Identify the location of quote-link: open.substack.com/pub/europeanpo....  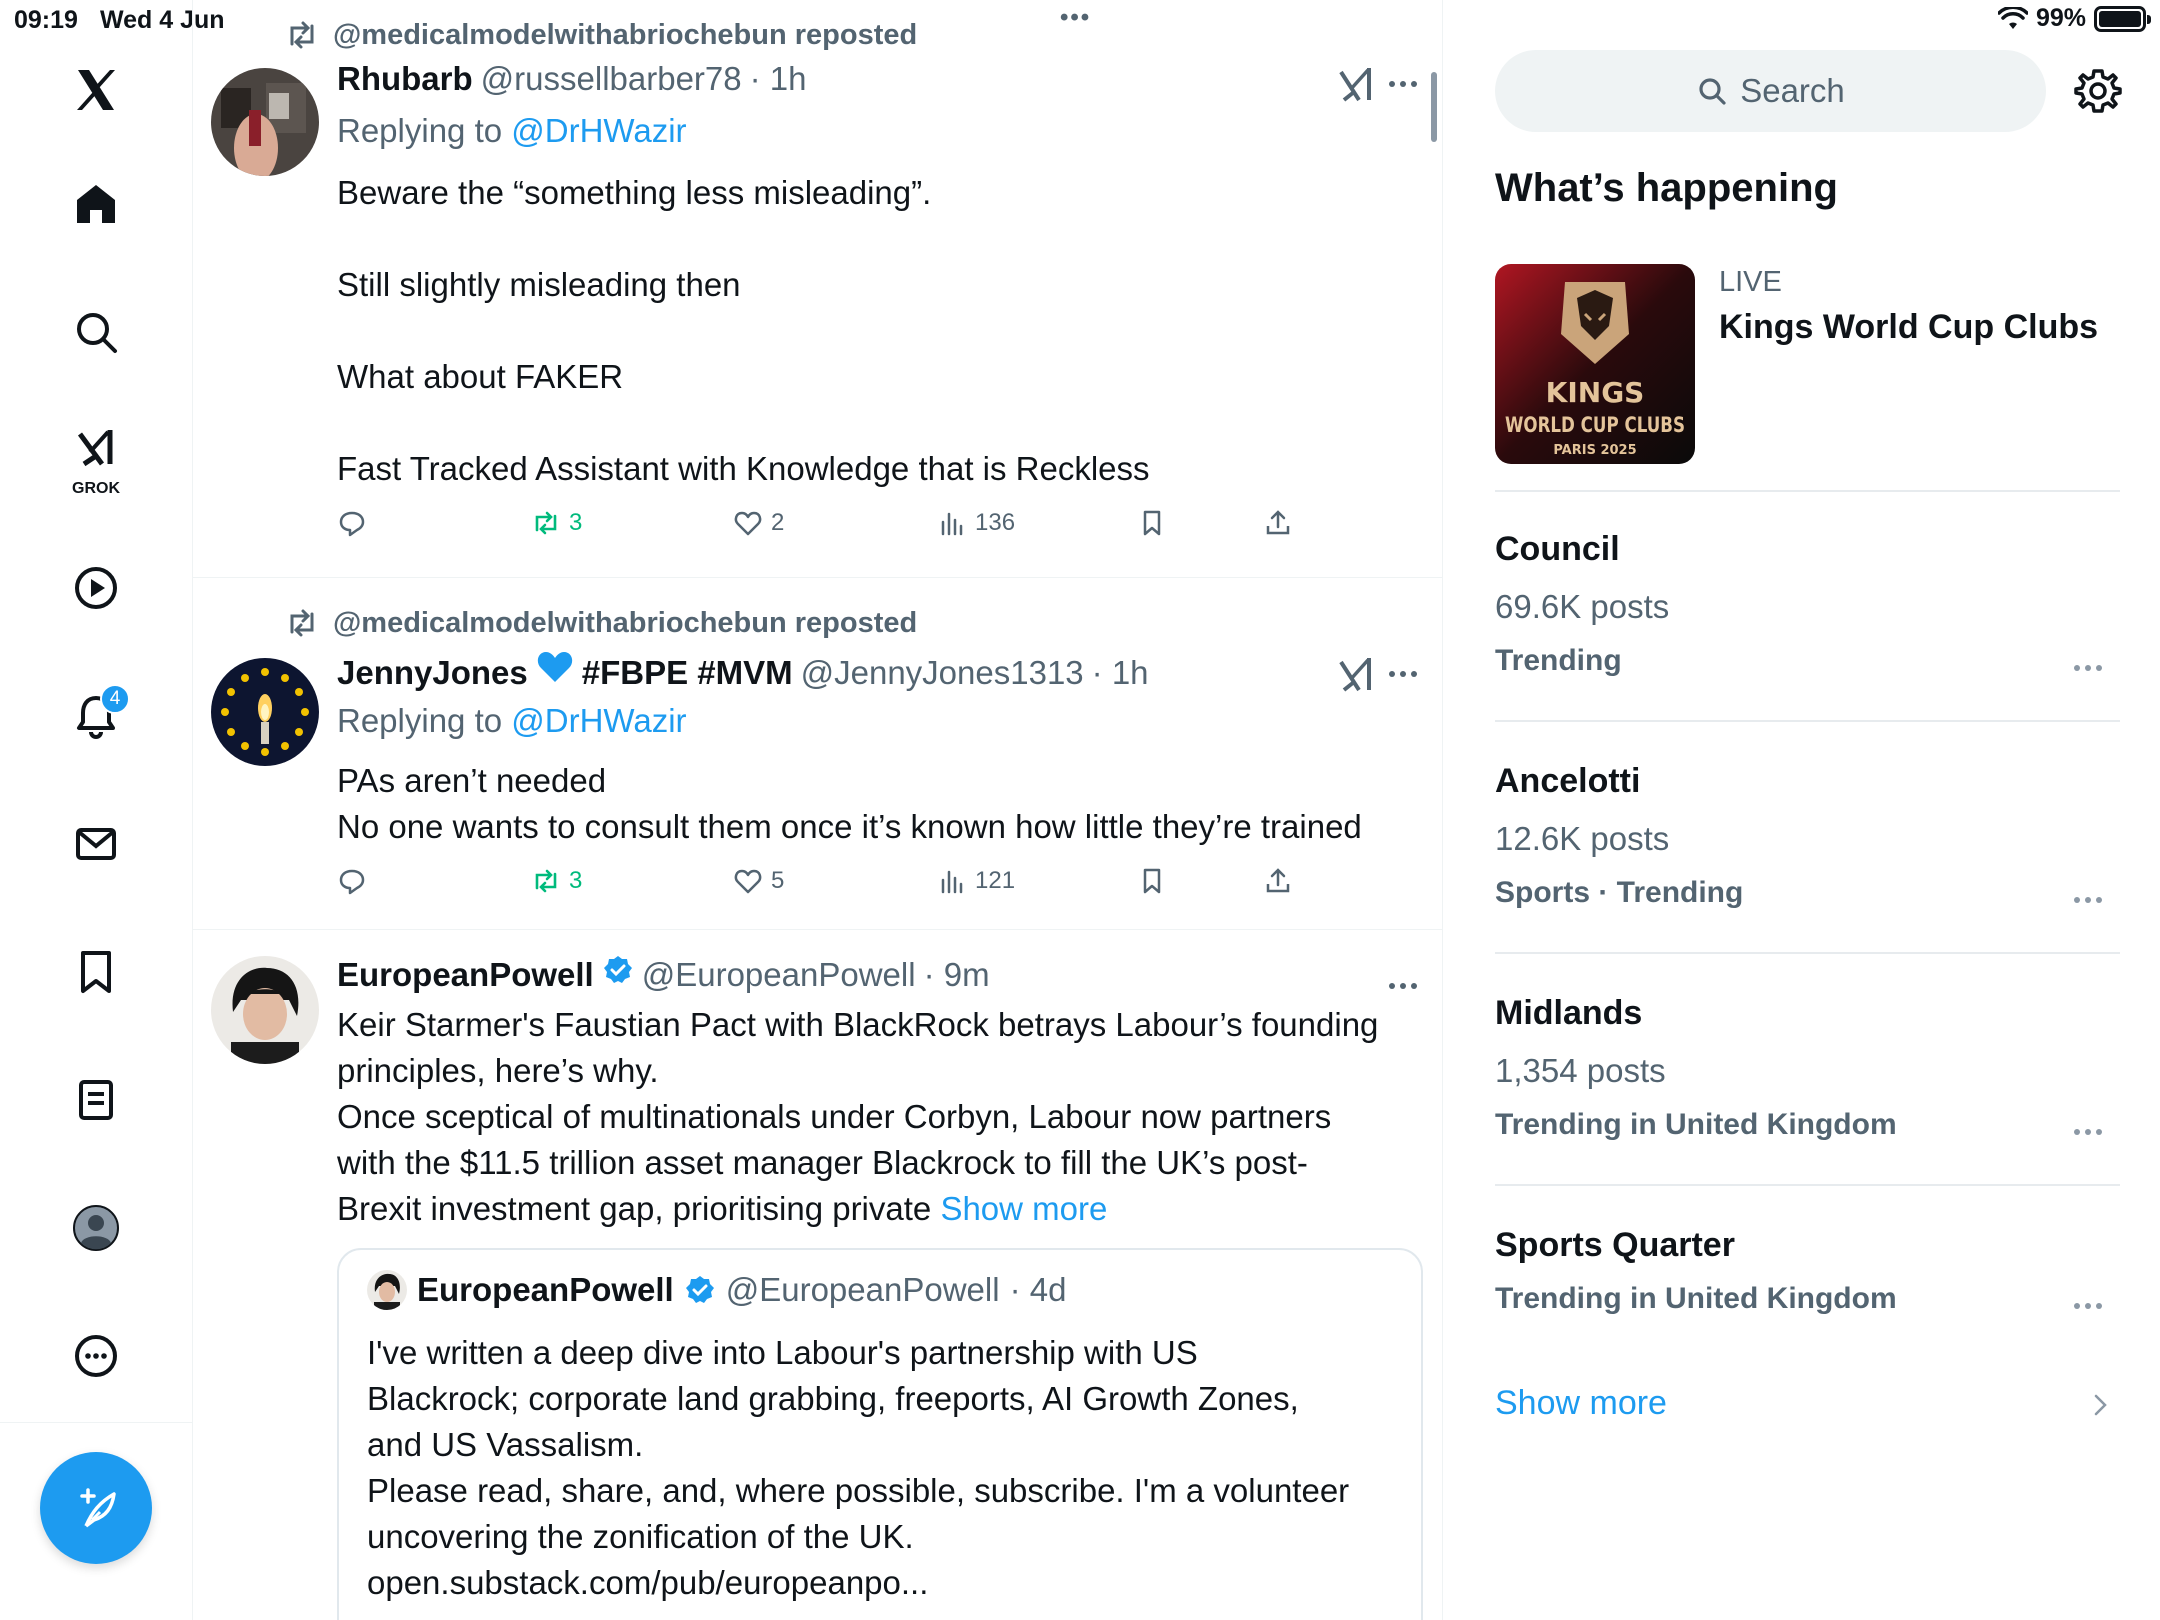
(882, 1583).